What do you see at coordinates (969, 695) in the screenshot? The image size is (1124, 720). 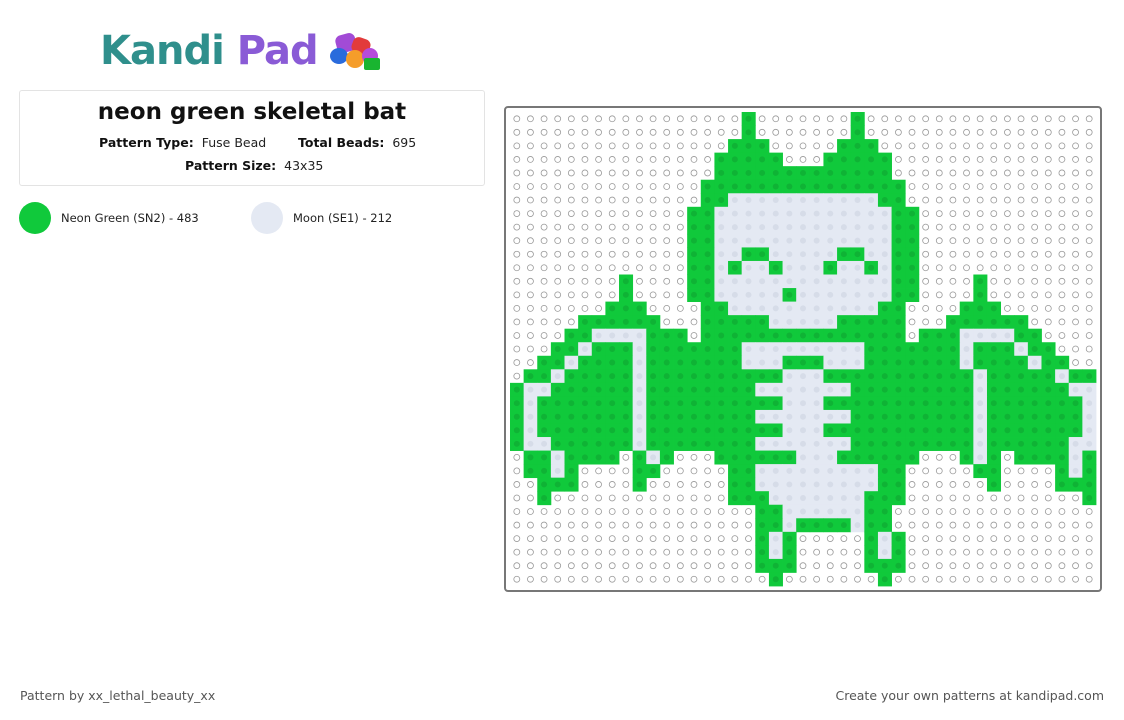 I see `create-patterns-link: Create your own patterns at kandipad.com` at bounding box center [969, 695].